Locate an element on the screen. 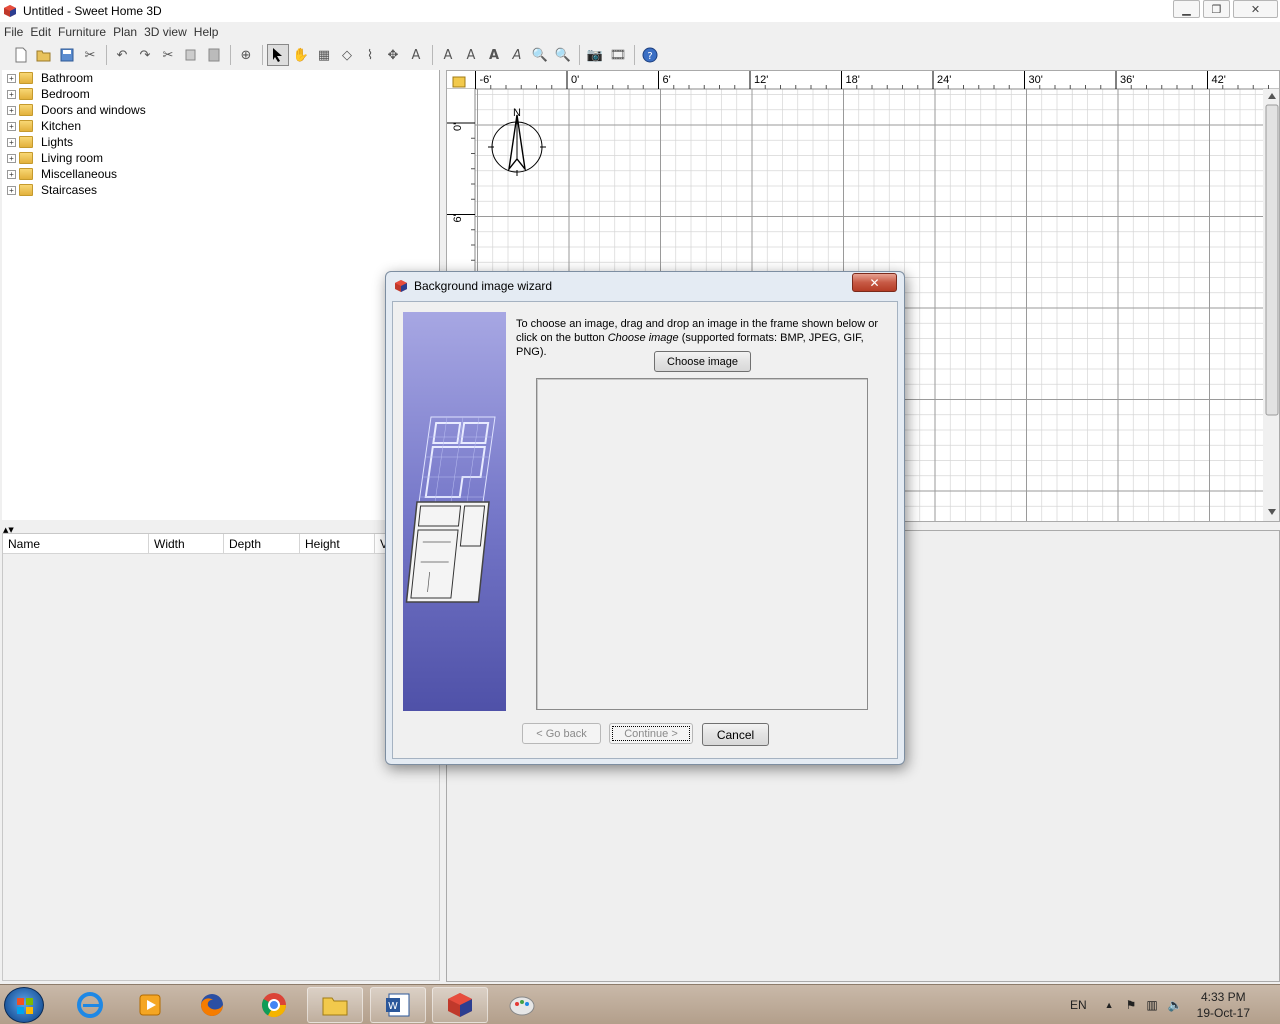 The height and width of the screenshot is (1024, 1280). catalog-category-kitchen: + Kitchen is located at coordinates (220, 126).